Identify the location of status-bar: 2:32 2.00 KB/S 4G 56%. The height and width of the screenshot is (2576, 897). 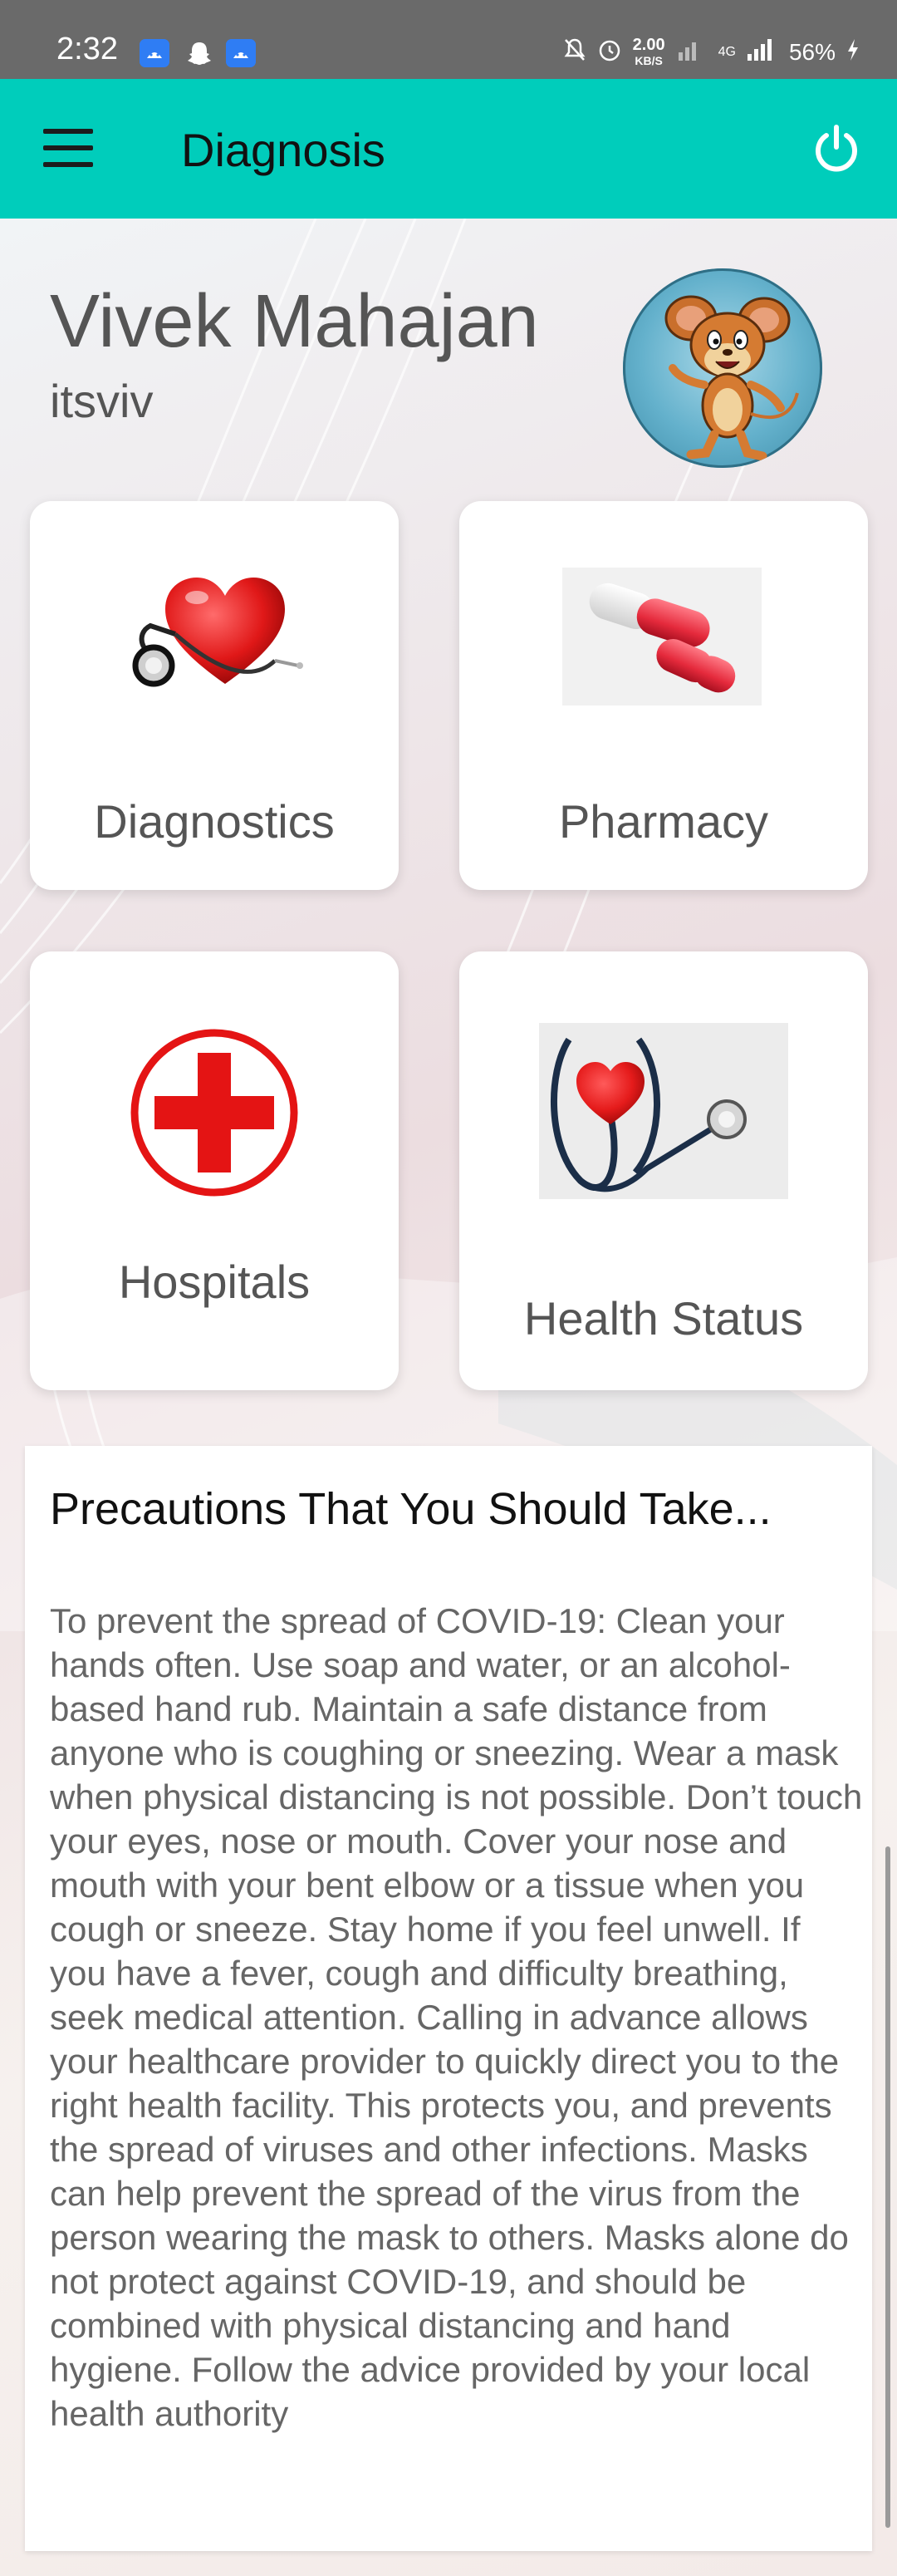
(448, 39).